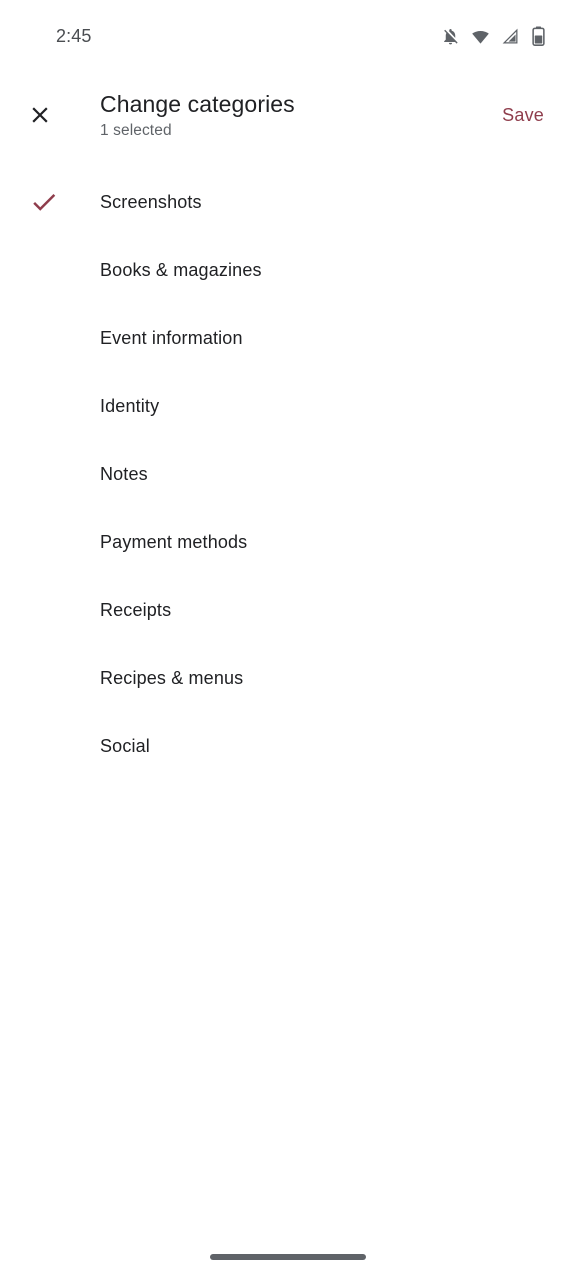 The height and width of the screenshot is (1280, 576). What do you see at coordinates (50, 202) in the screenshot?
I see `check-icon` at bounding box center [50, 202].